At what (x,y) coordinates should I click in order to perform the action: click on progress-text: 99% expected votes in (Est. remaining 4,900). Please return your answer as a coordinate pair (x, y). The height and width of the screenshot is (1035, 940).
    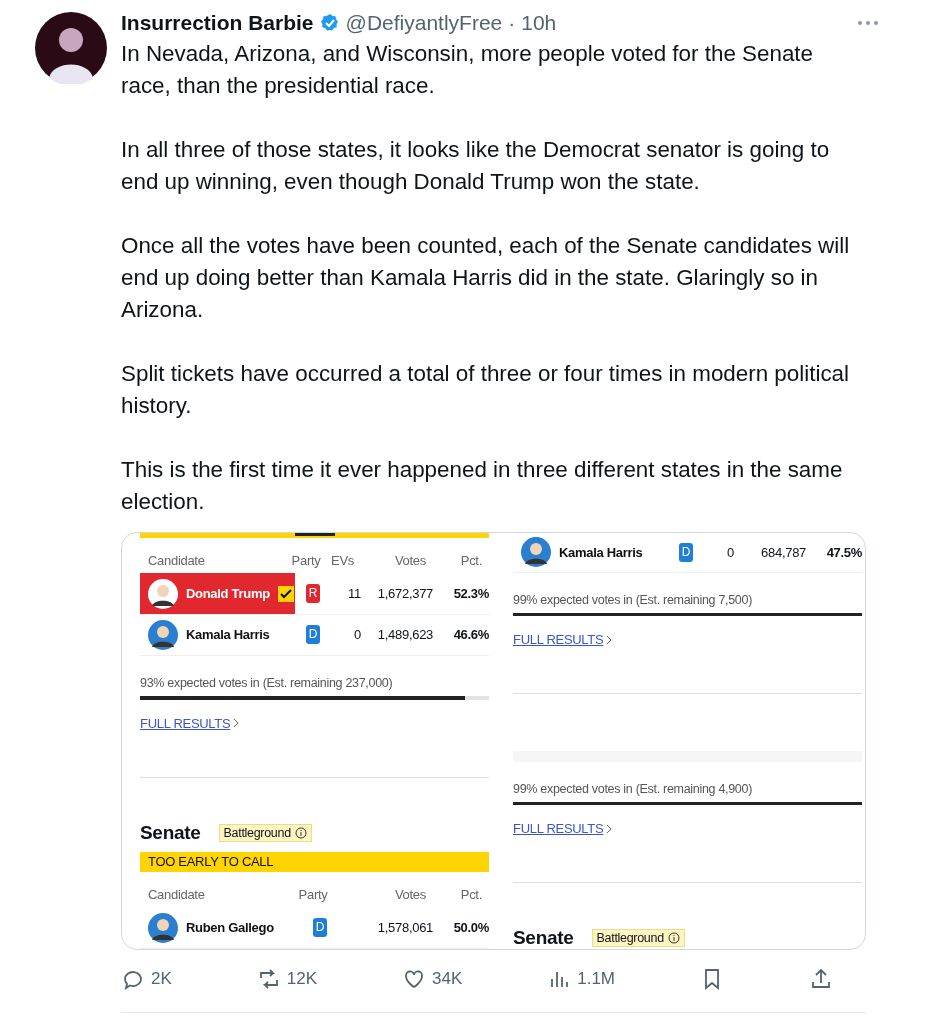
    Looking at the image, I should click on (633, 788).